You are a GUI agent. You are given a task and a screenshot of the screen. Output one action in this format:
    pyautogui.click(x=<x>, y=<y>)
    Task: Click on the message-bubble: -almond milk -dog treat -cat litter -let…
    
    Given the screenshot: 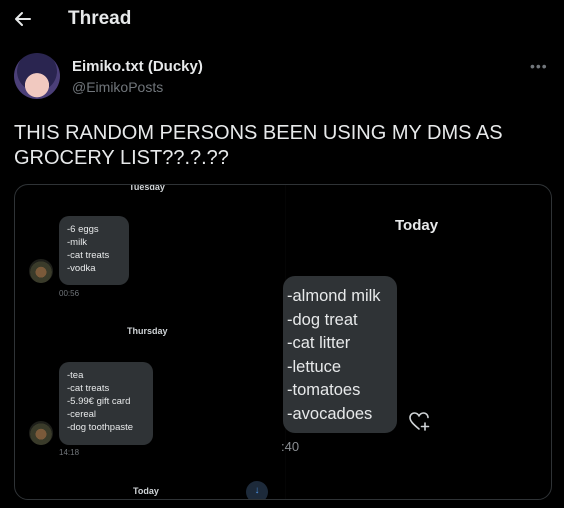 What is the action you would take?
    pyautogui.click(x=340, y=354)
    